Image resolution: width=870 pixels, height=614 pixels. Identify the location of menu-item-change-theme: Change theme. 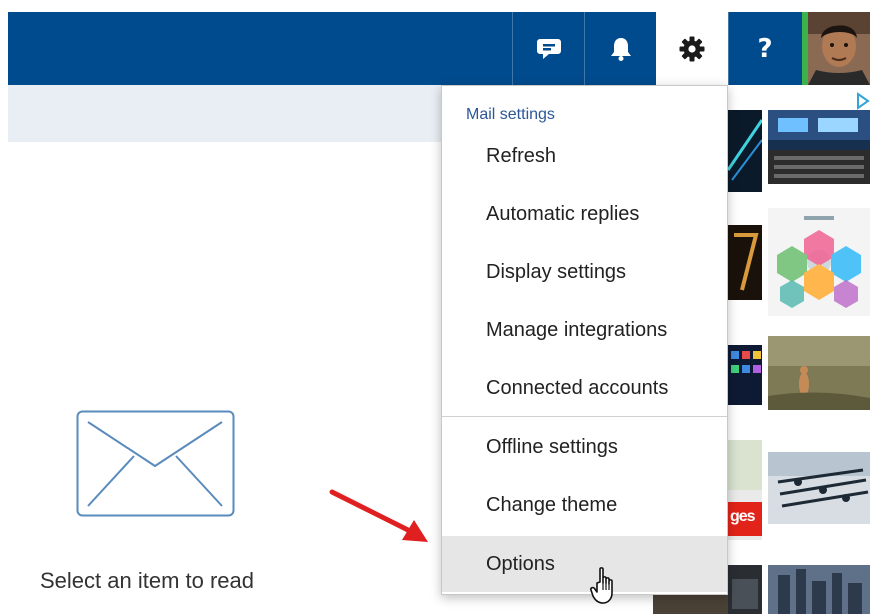
(584, 505).